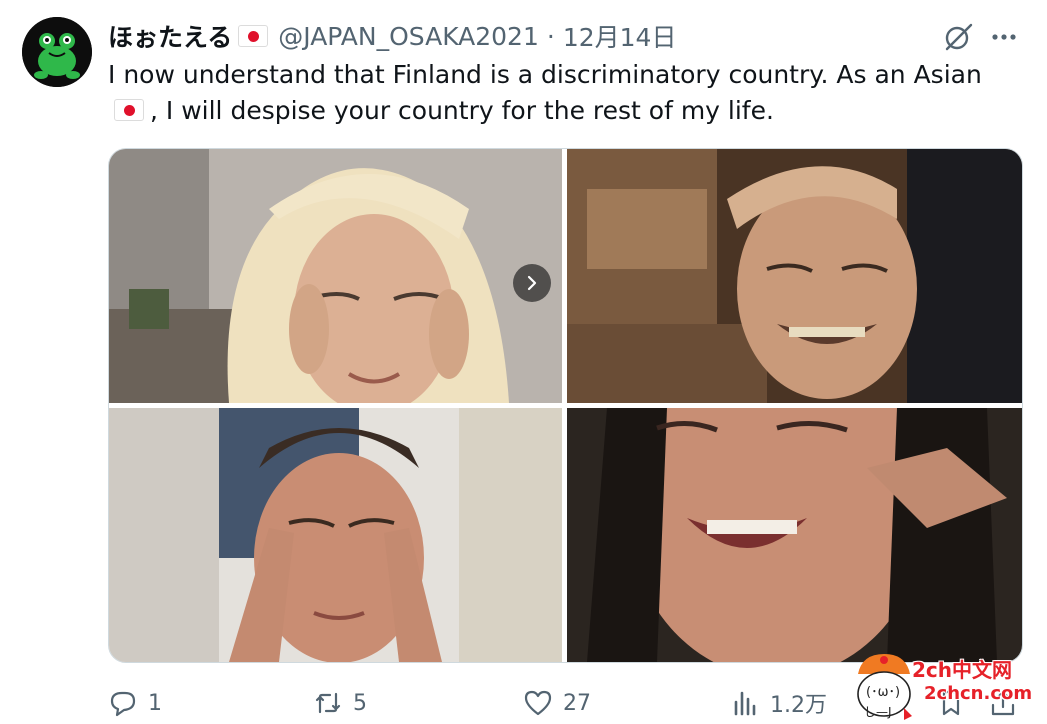 The image size is (1047, 724). What do you see at coordinates (798, 705) in the screenshot?
I see `views-count: 1.2万` at bounding box center [798, 705].